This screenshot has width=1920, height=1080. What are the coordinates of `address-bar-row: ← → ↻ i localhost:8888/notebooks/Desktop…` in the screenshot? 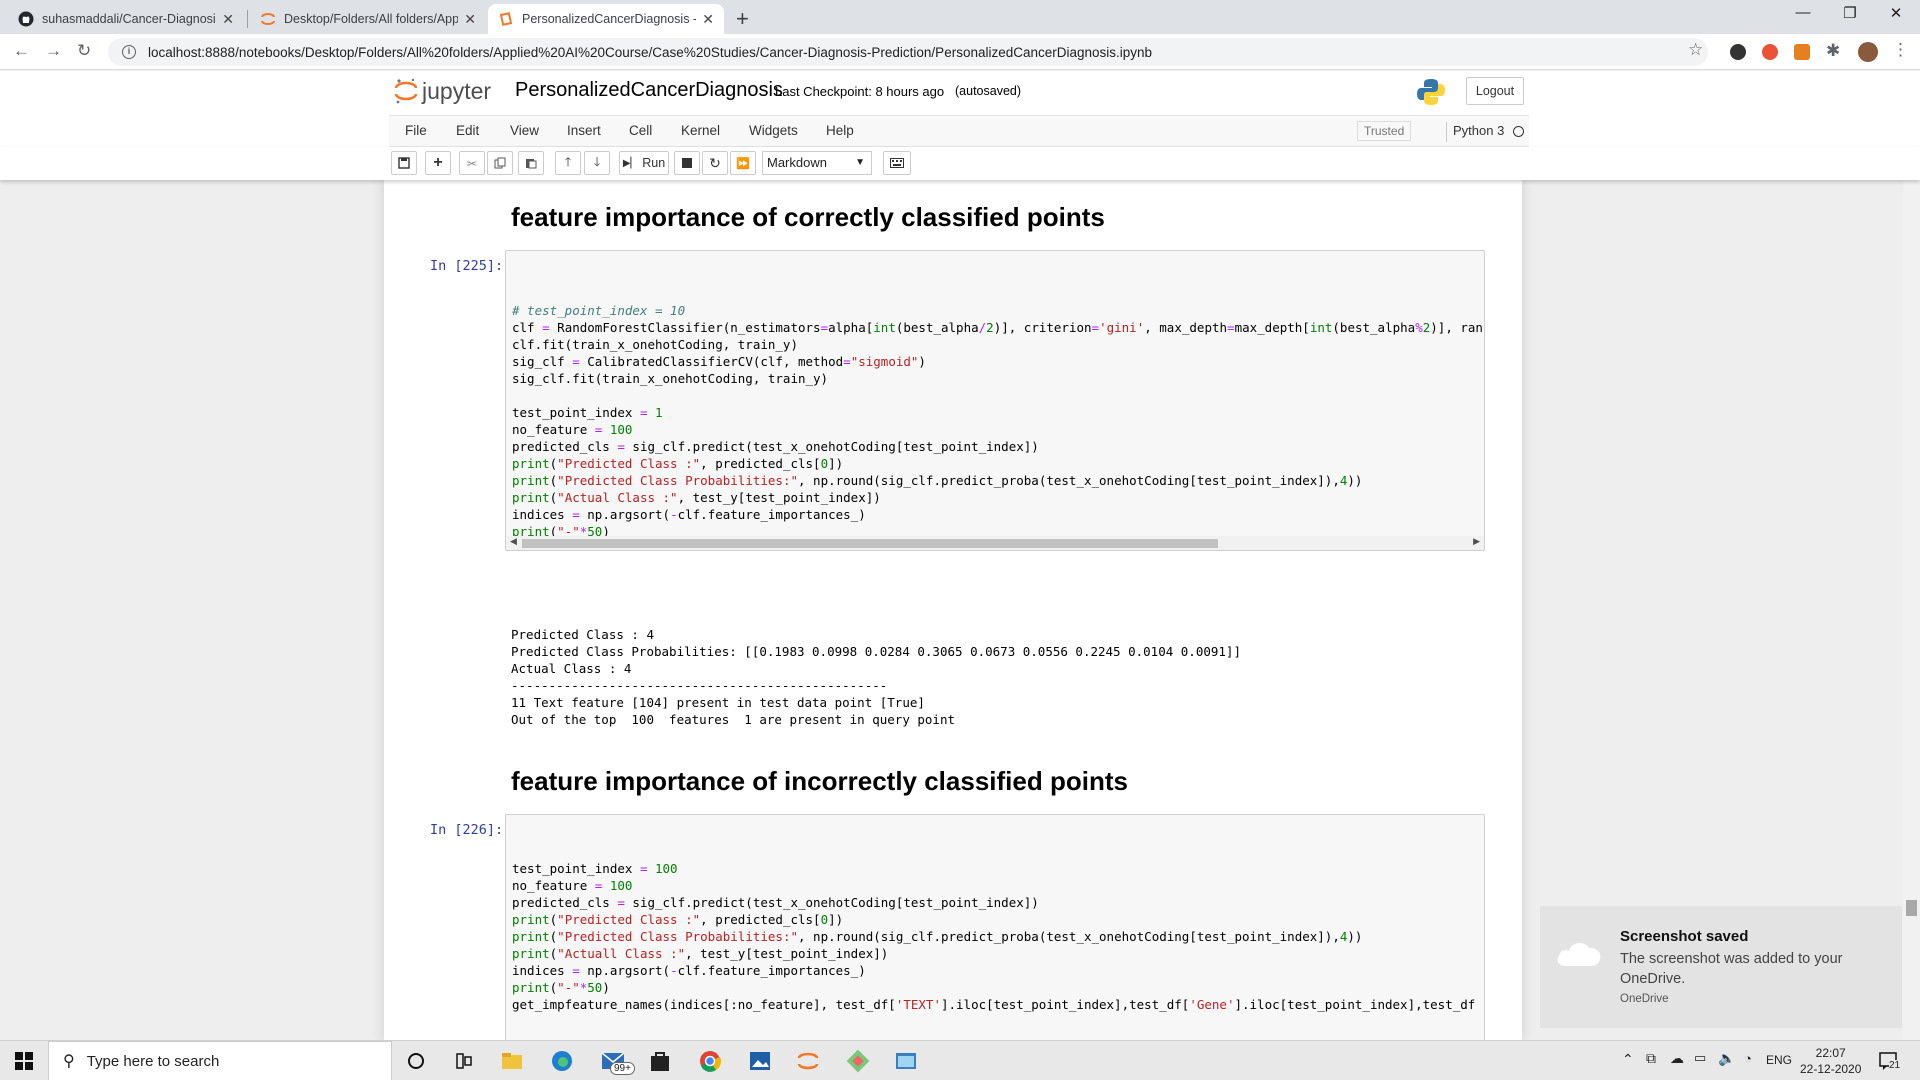 It's located at (960, 52).